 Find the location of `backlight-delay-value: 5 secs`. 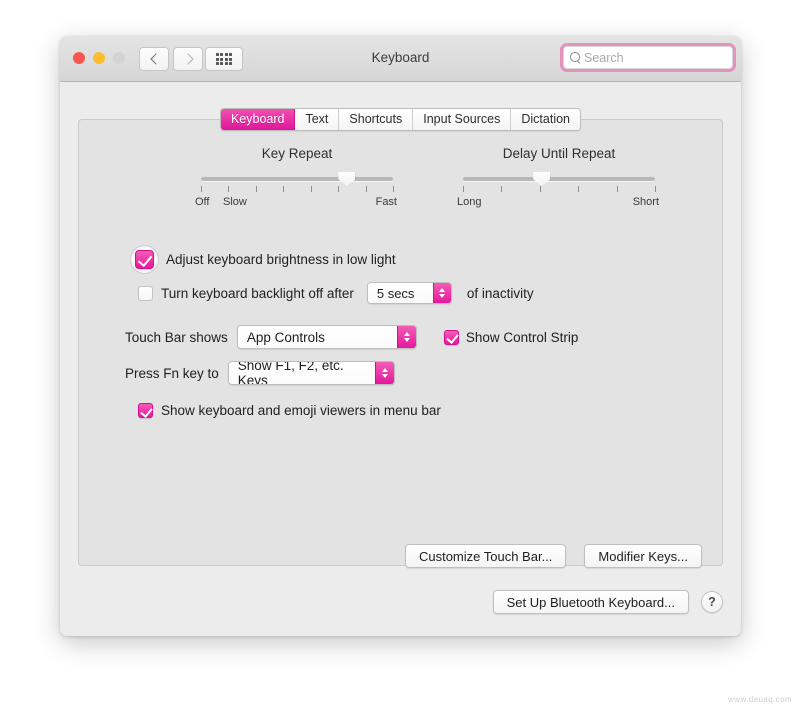

backlight-delay-value: 5 secs is located at coordinates (400, 293).